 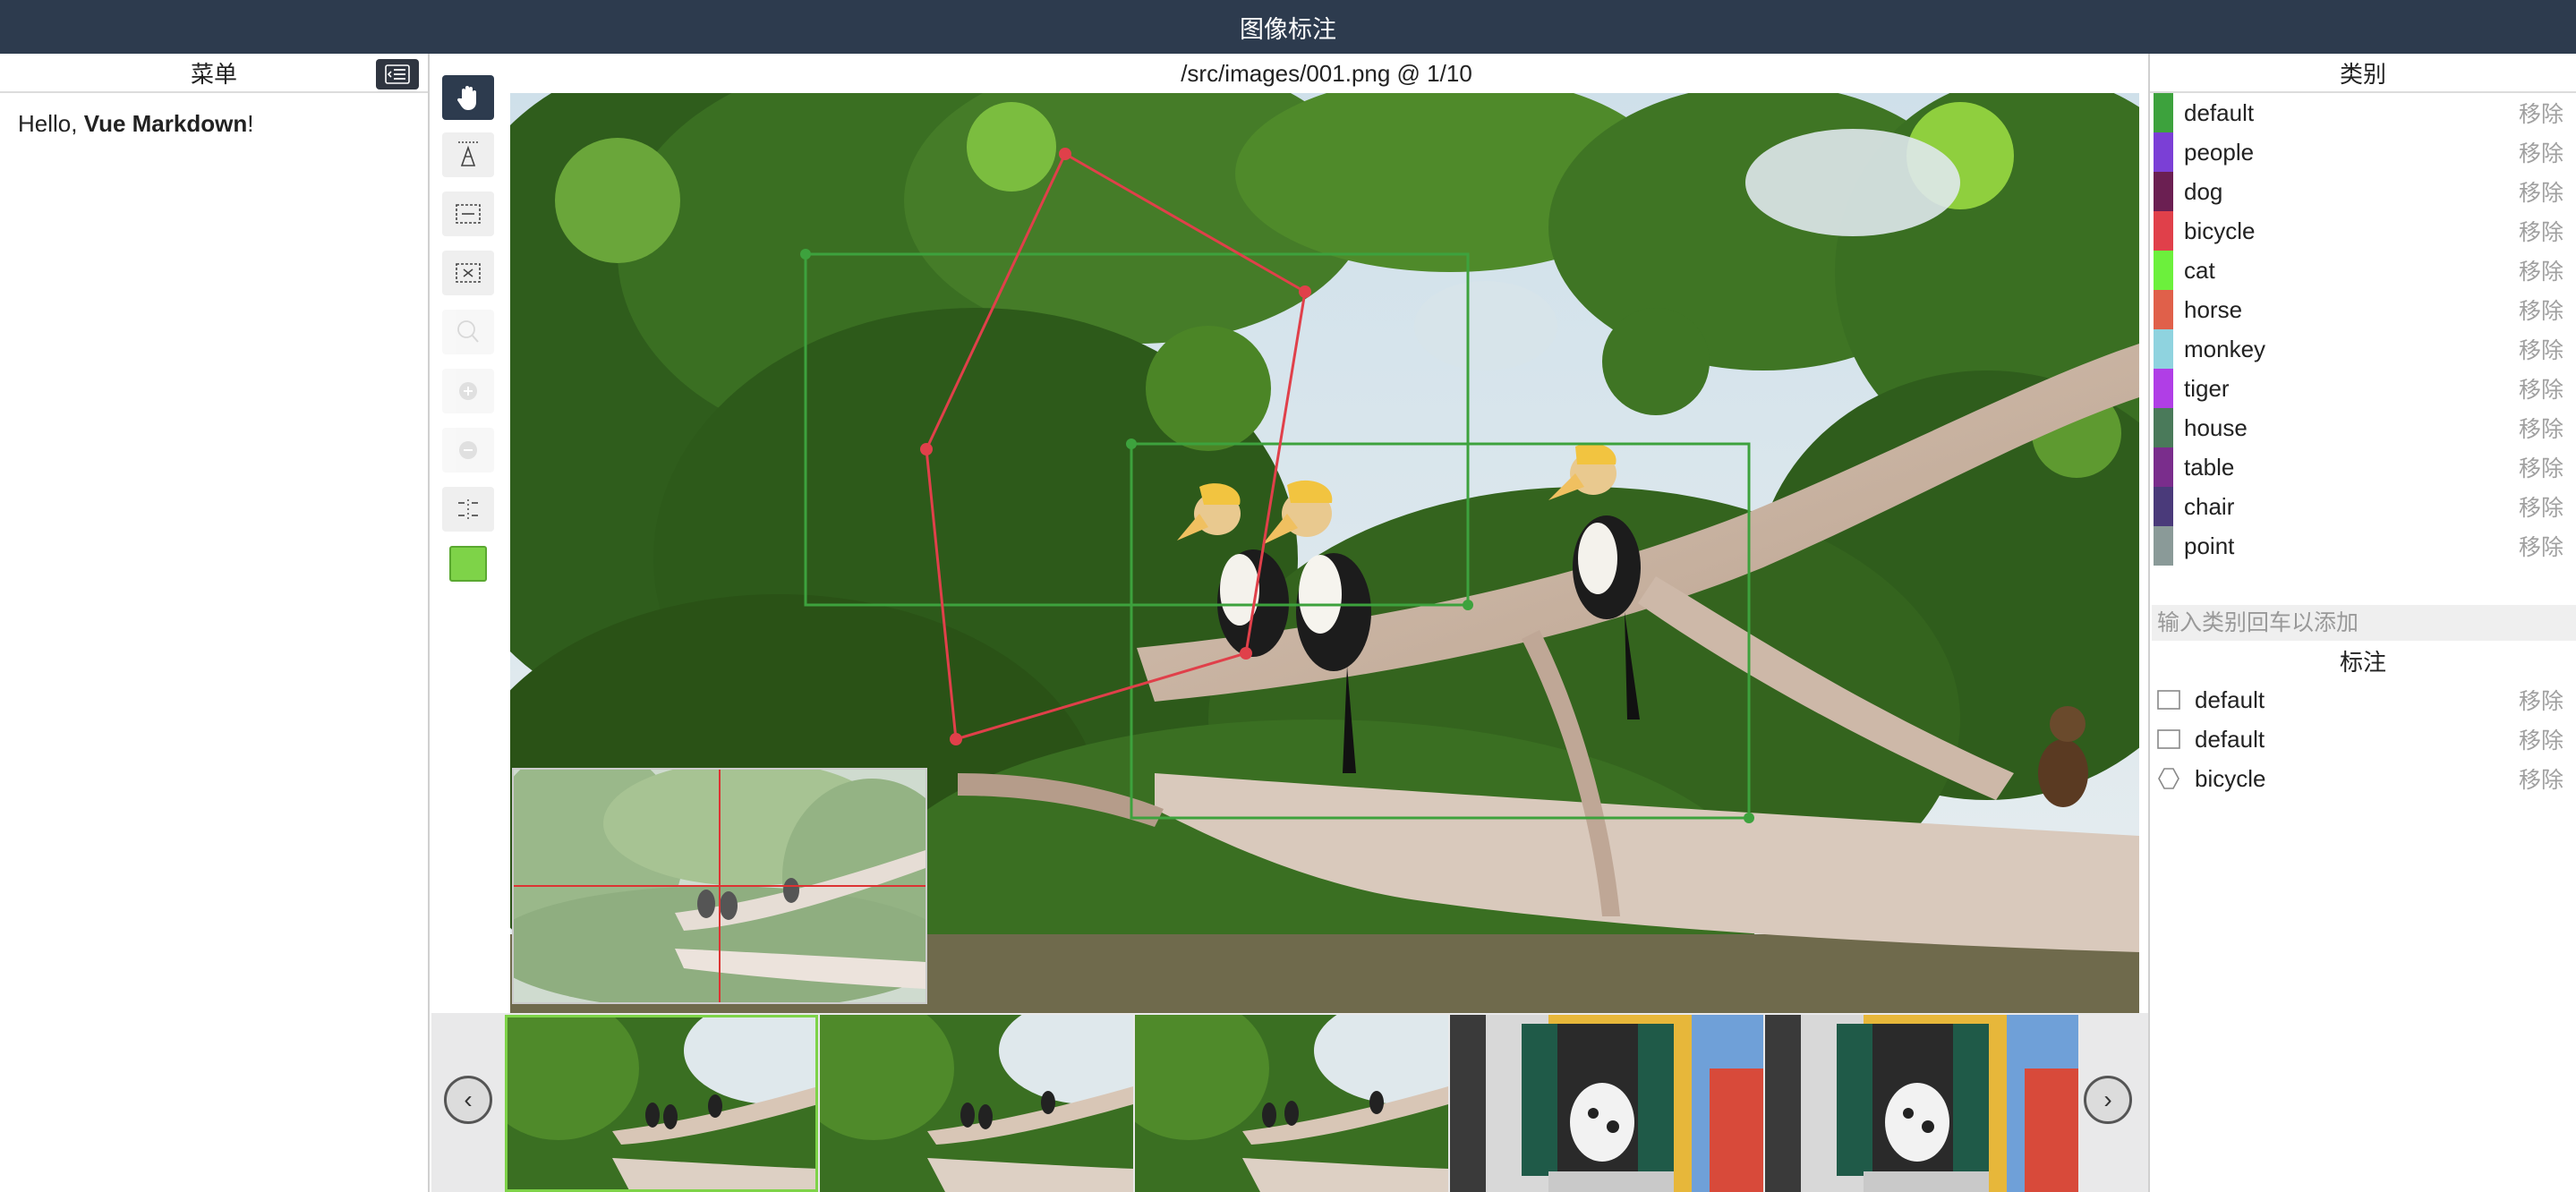 I want to click on polygon-shape-icon, so click(x=2168, y=778).